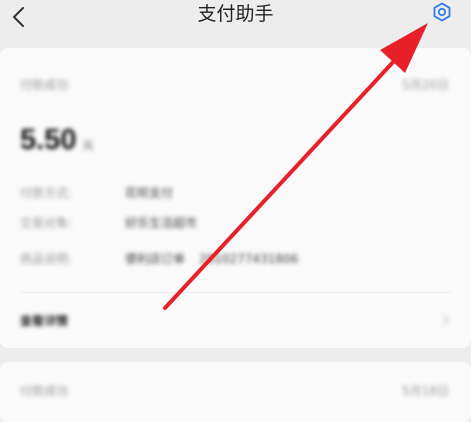 The image size is (471, 422). I want to click on detail-row-payment-method: 付款方式: 花呗支付, so click(96, 194).